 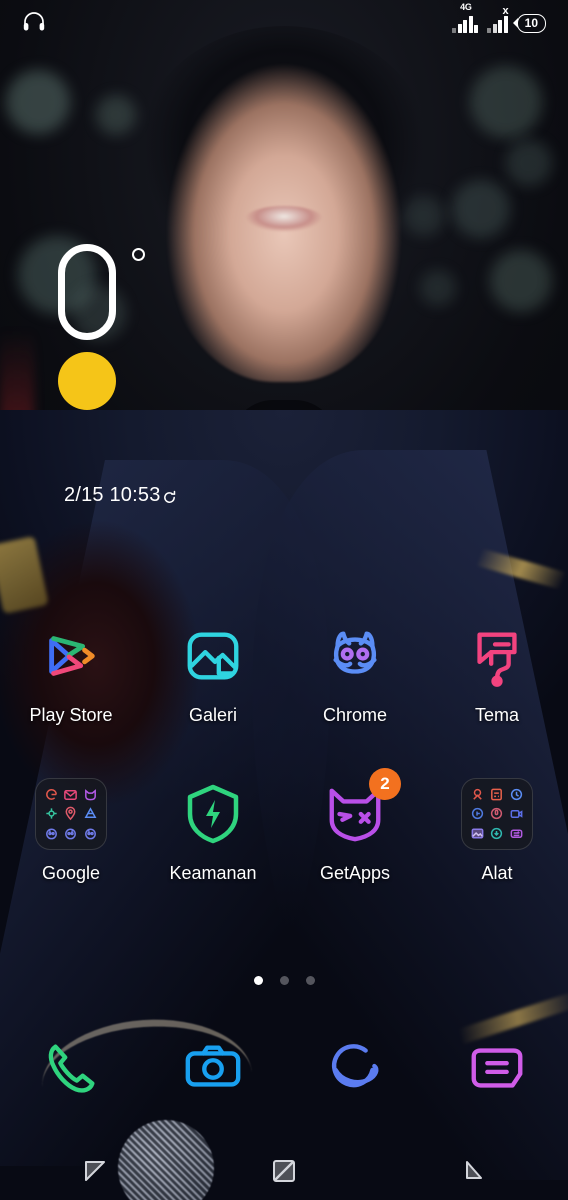 I want to click on app-keamanan: Keamanan, so click(x=213, y=831).